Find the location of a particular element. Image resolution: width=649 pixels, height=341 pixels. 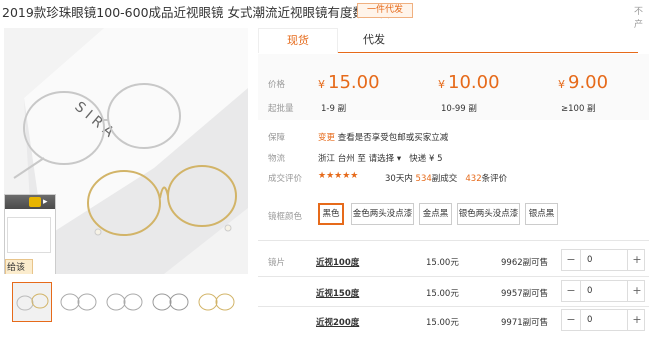

sku-name: 近视100度 is located at coordinates (337, 262).